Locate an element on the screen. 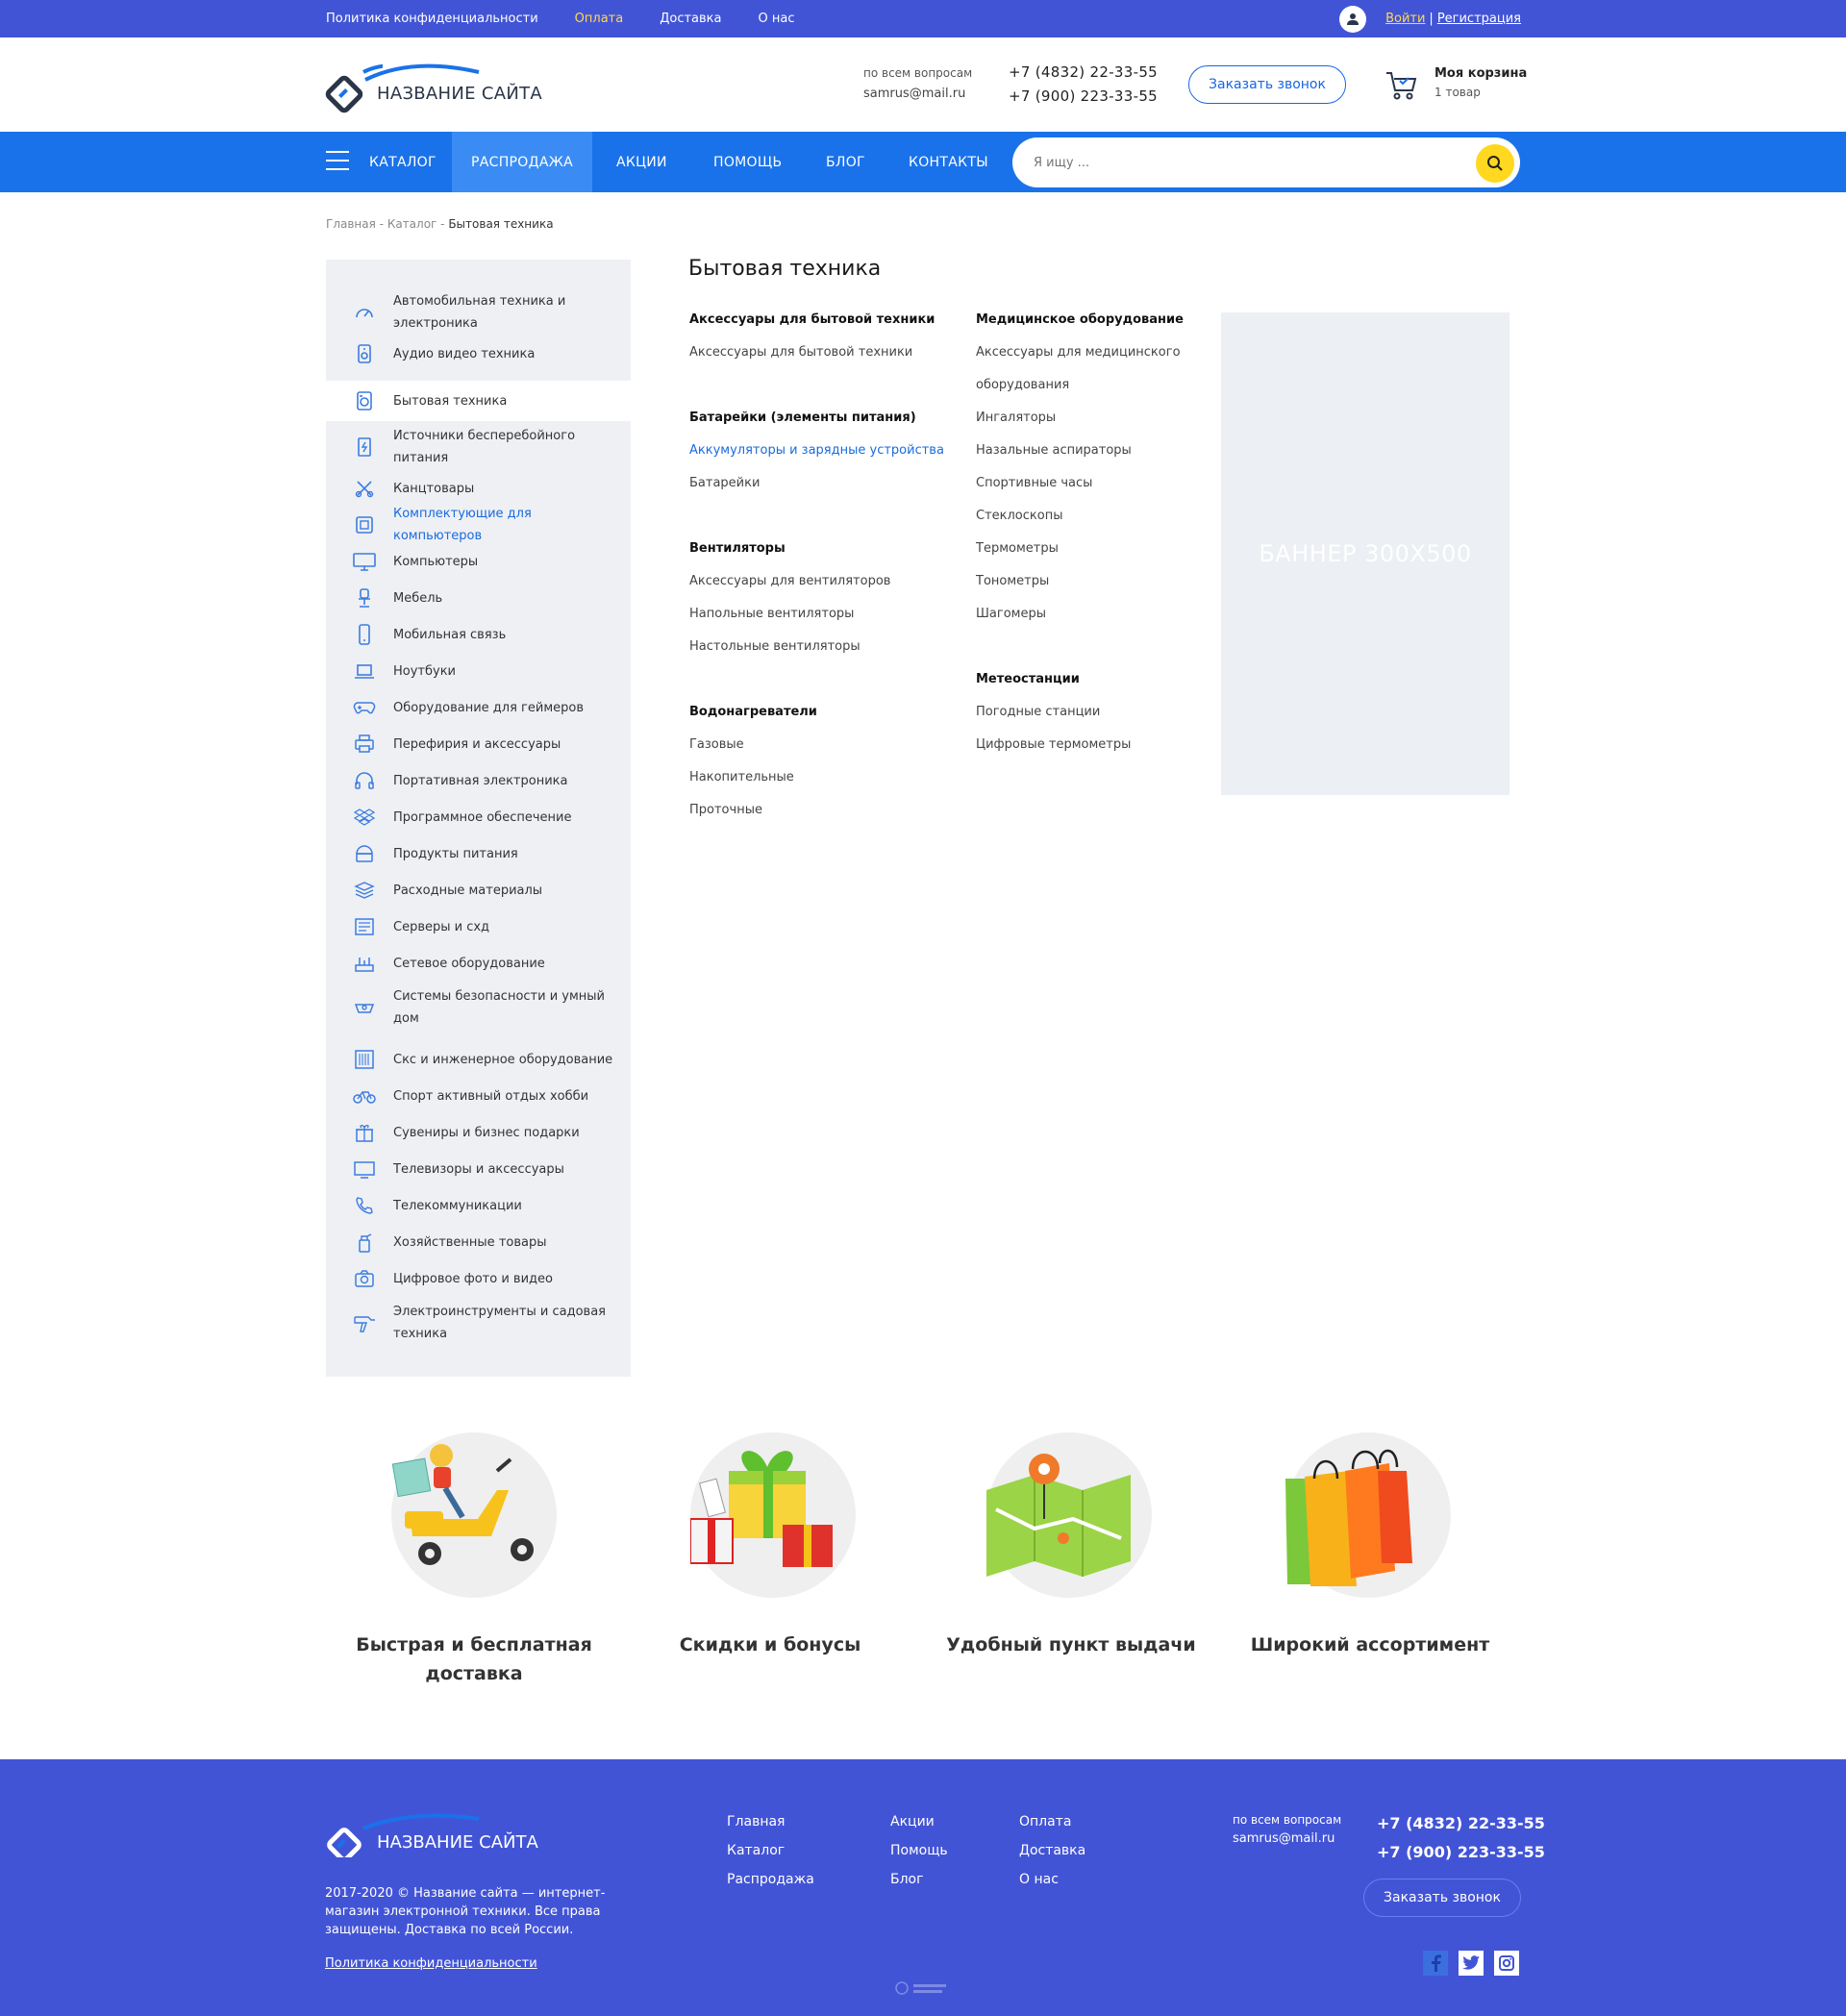  breadcrumb-home: Главная is located at coordinates (351, 224).